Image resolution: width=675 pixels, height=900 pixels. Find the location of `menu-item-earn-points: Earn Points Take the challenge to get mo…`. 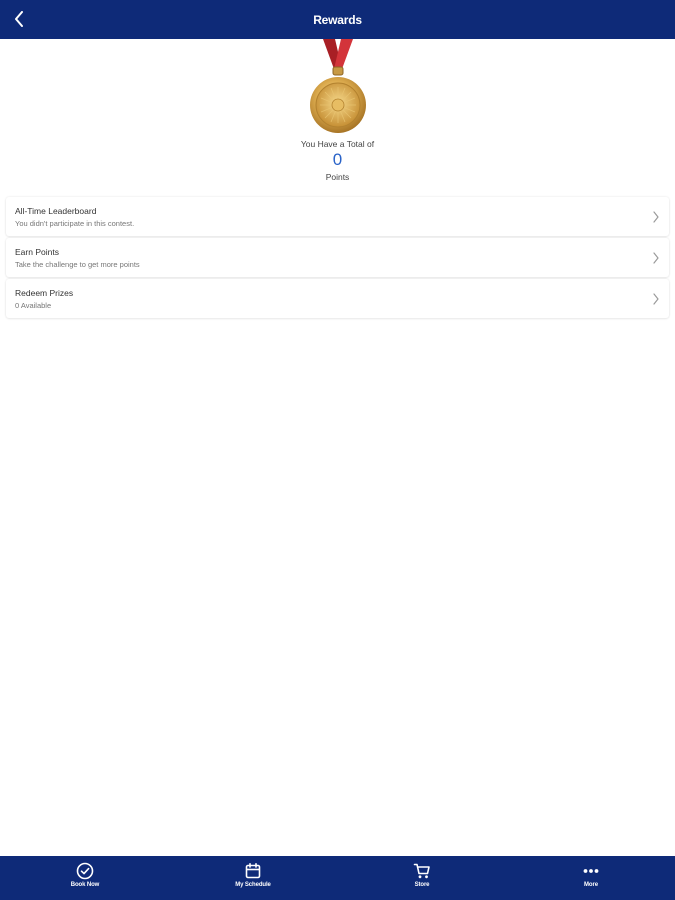

menu-item-earn-points: Earn Points Take the challenge to get mo… is located at coordinates (337, 257).